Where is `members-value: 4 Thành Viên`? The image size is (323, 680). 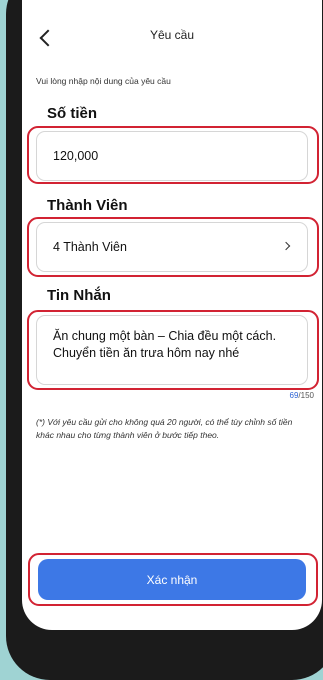 members-value: 4 Thành Viên is located at coordinates (90, 247).